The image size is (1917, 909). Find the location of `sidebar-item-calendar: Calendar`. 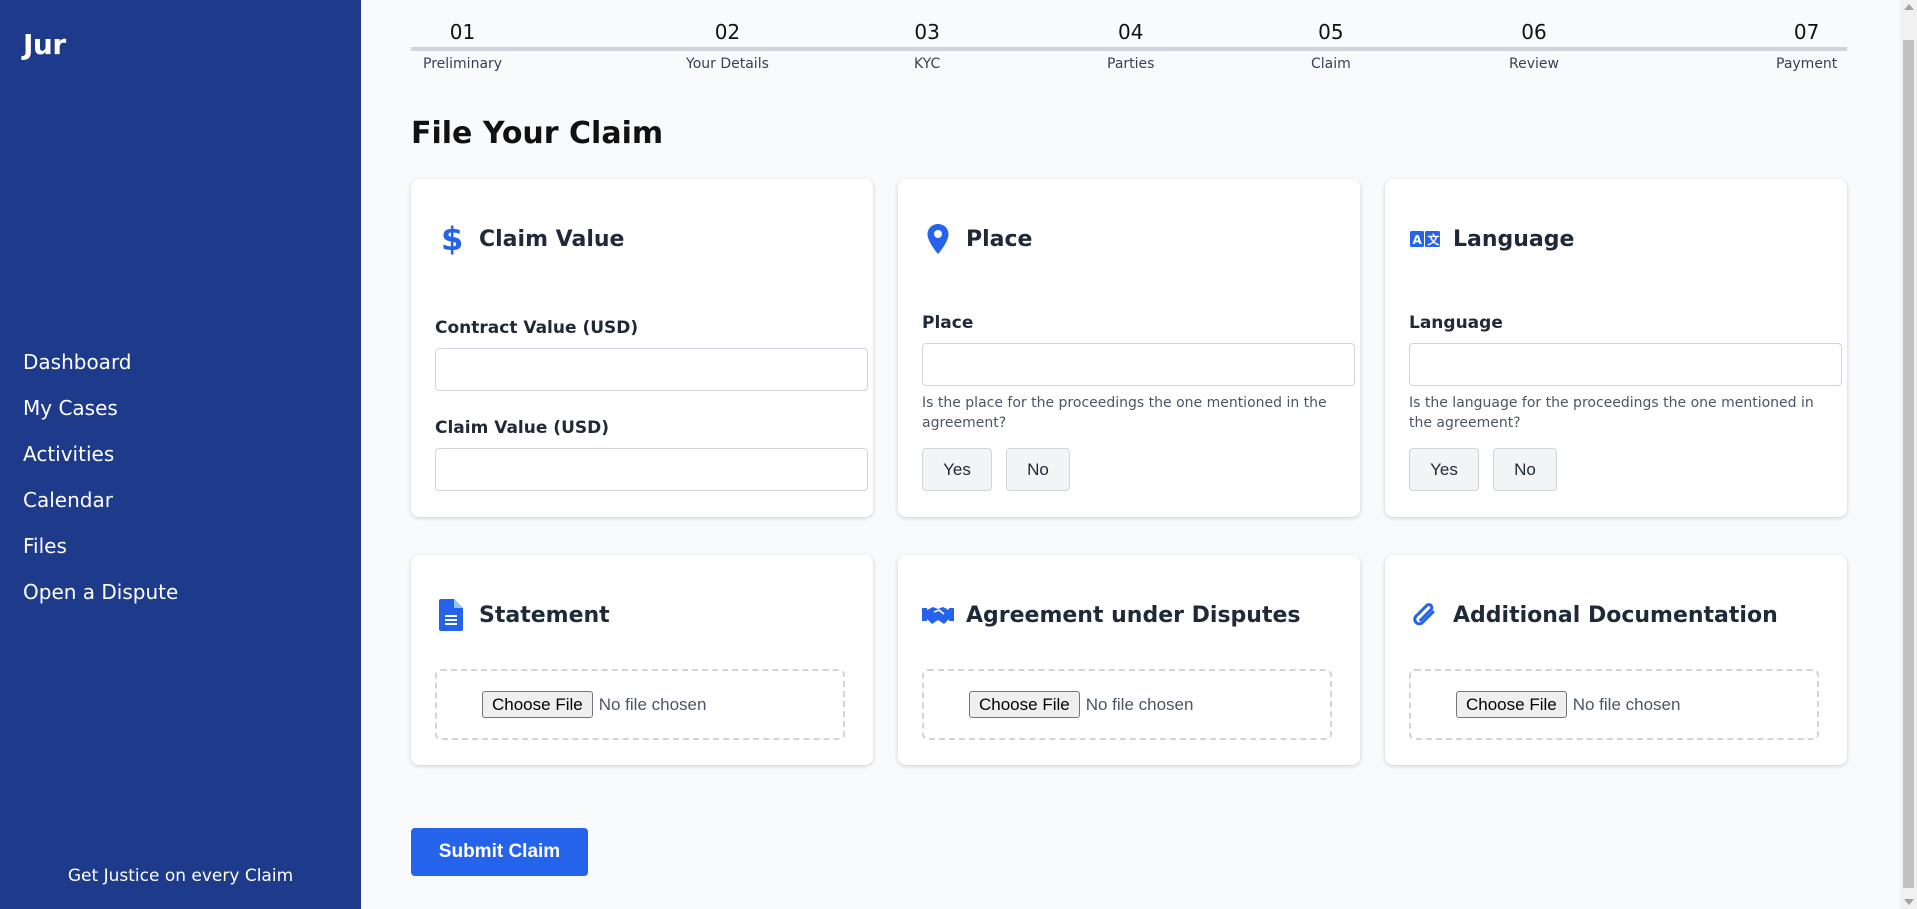

sidebar-item-calendar: Calendar is located at coordinates (100, 506).